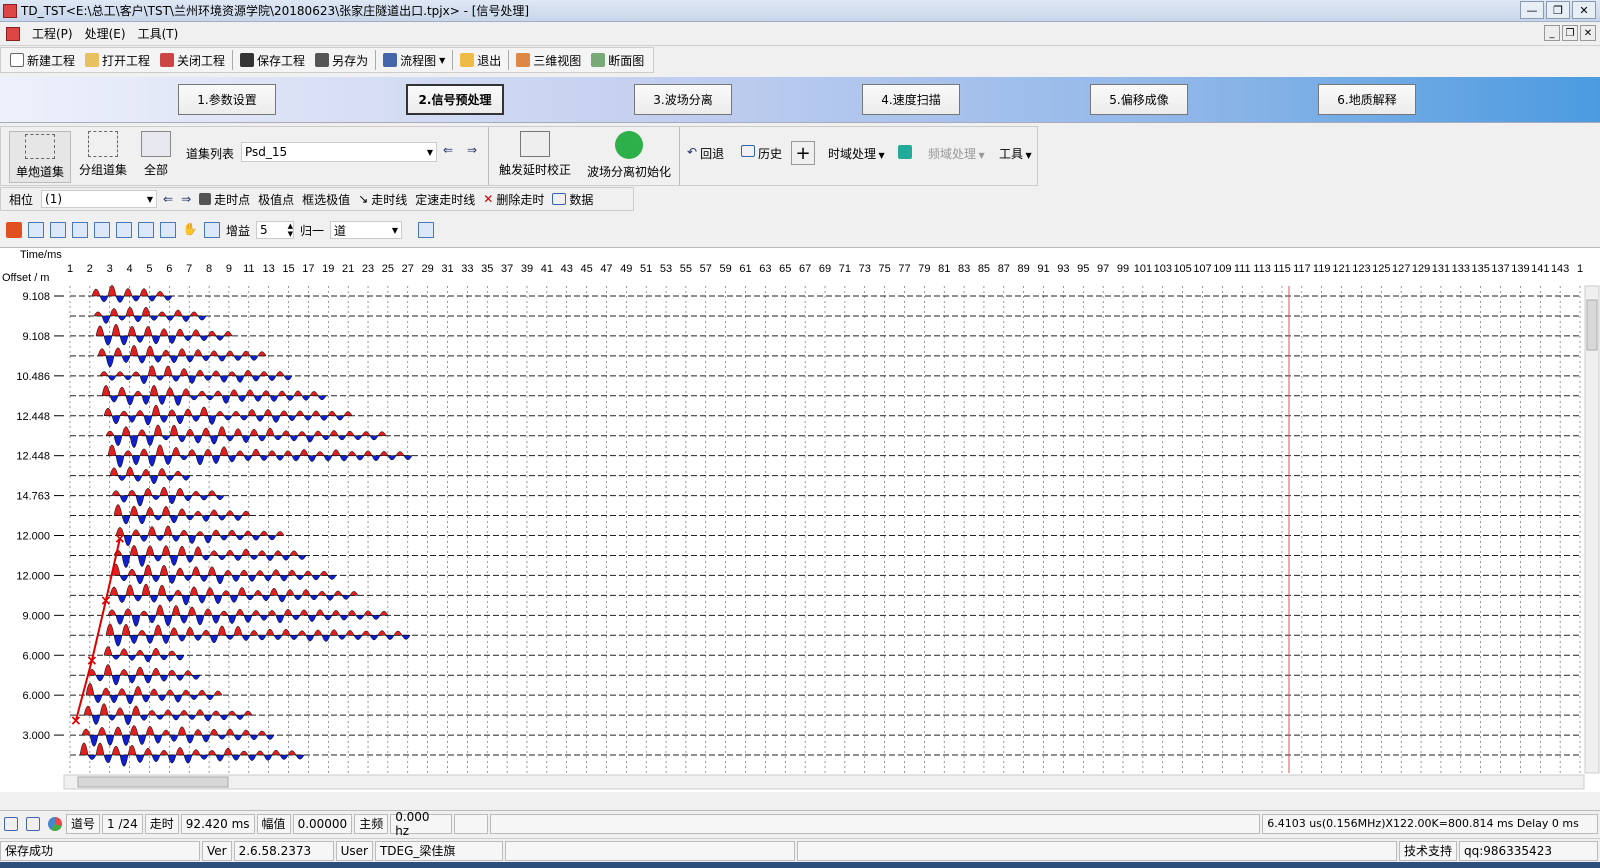 This screenshot has height=868, width=1600. I want to click on prev-arrow-icon: ⇐, so click(448, 150).